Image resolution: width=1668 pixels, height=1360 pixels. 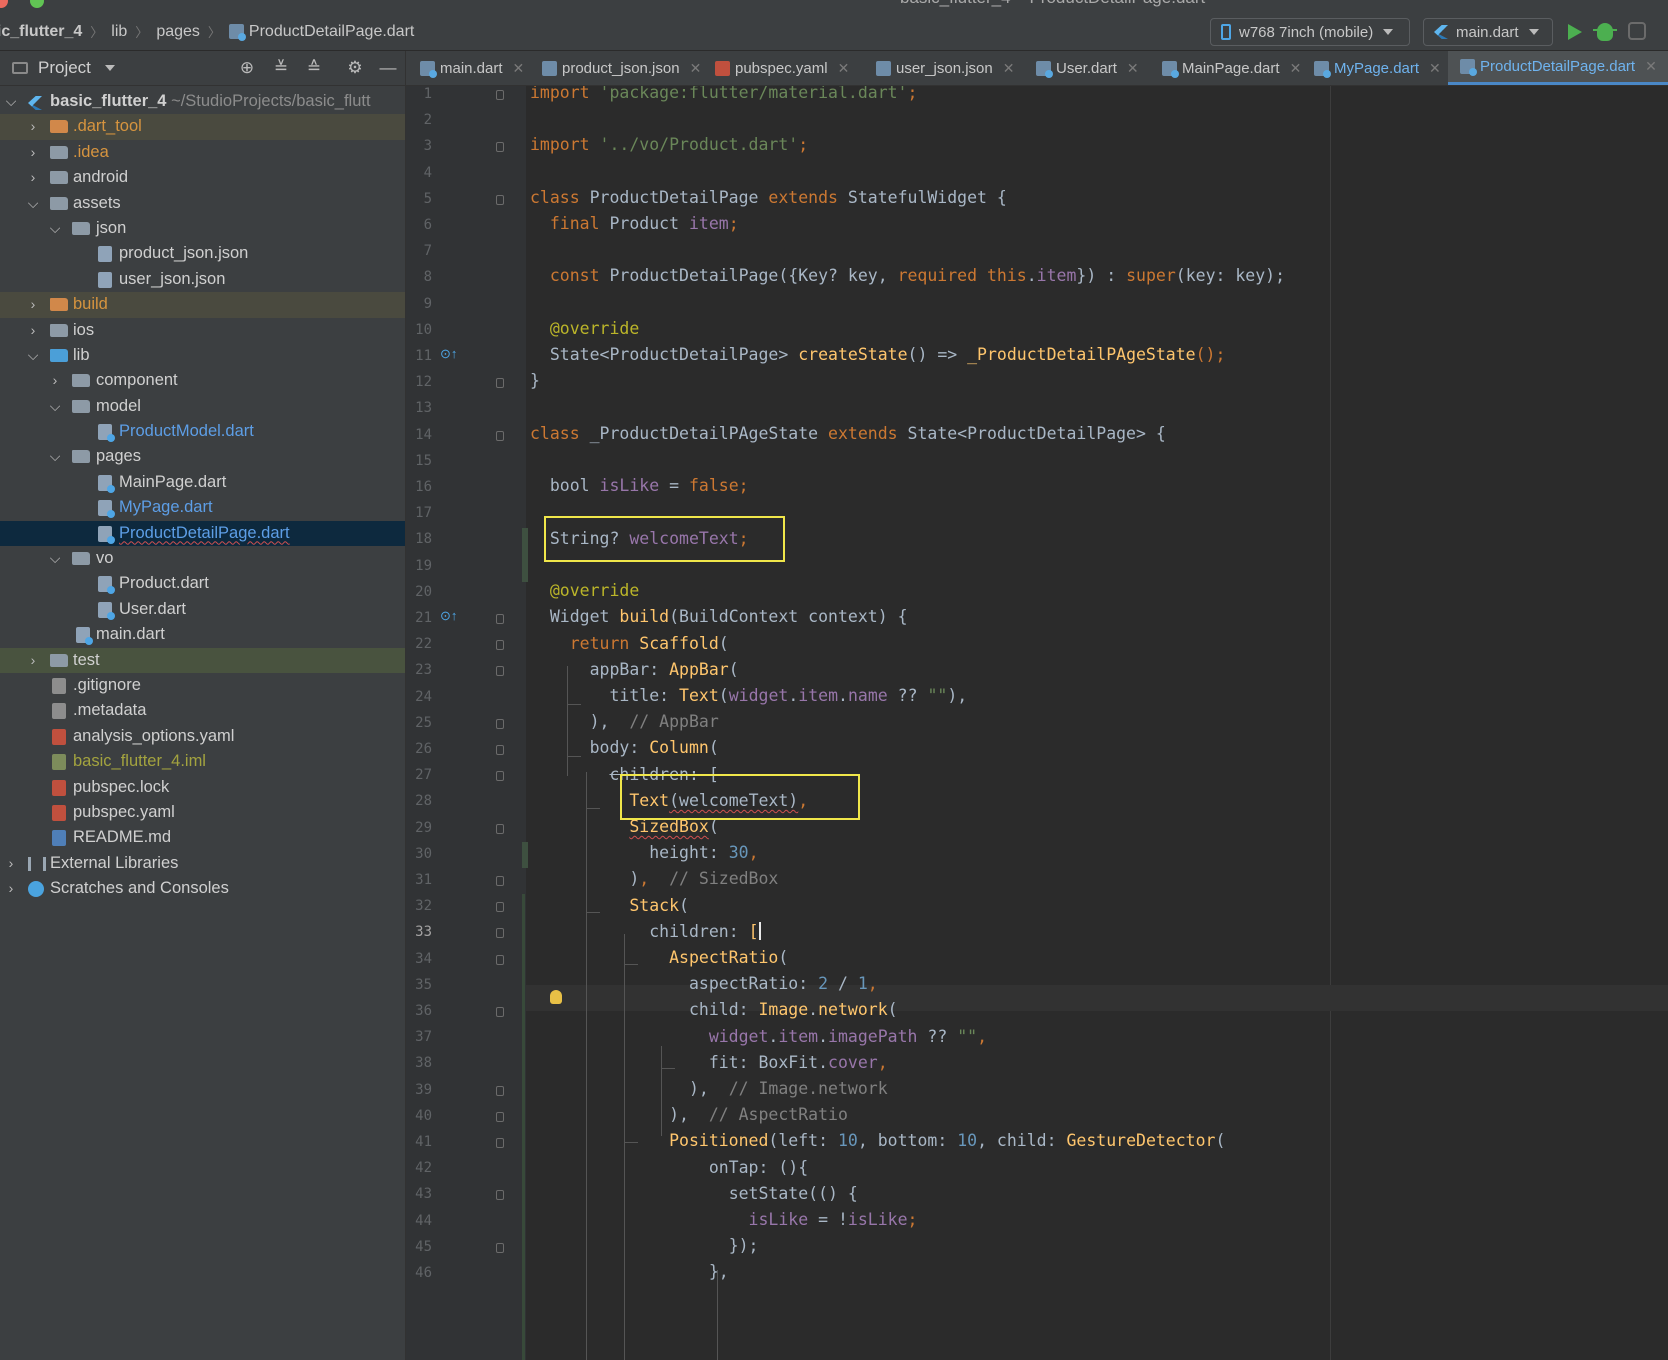 I want to click on tree-item-productdetailpage-dart: ProductDetailPage.dart, so click(x=202, y=533).